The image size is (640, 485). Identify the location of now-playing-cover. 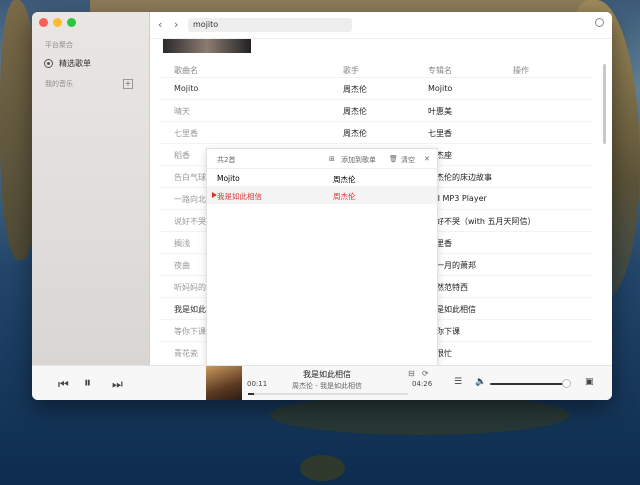
(224, 383).